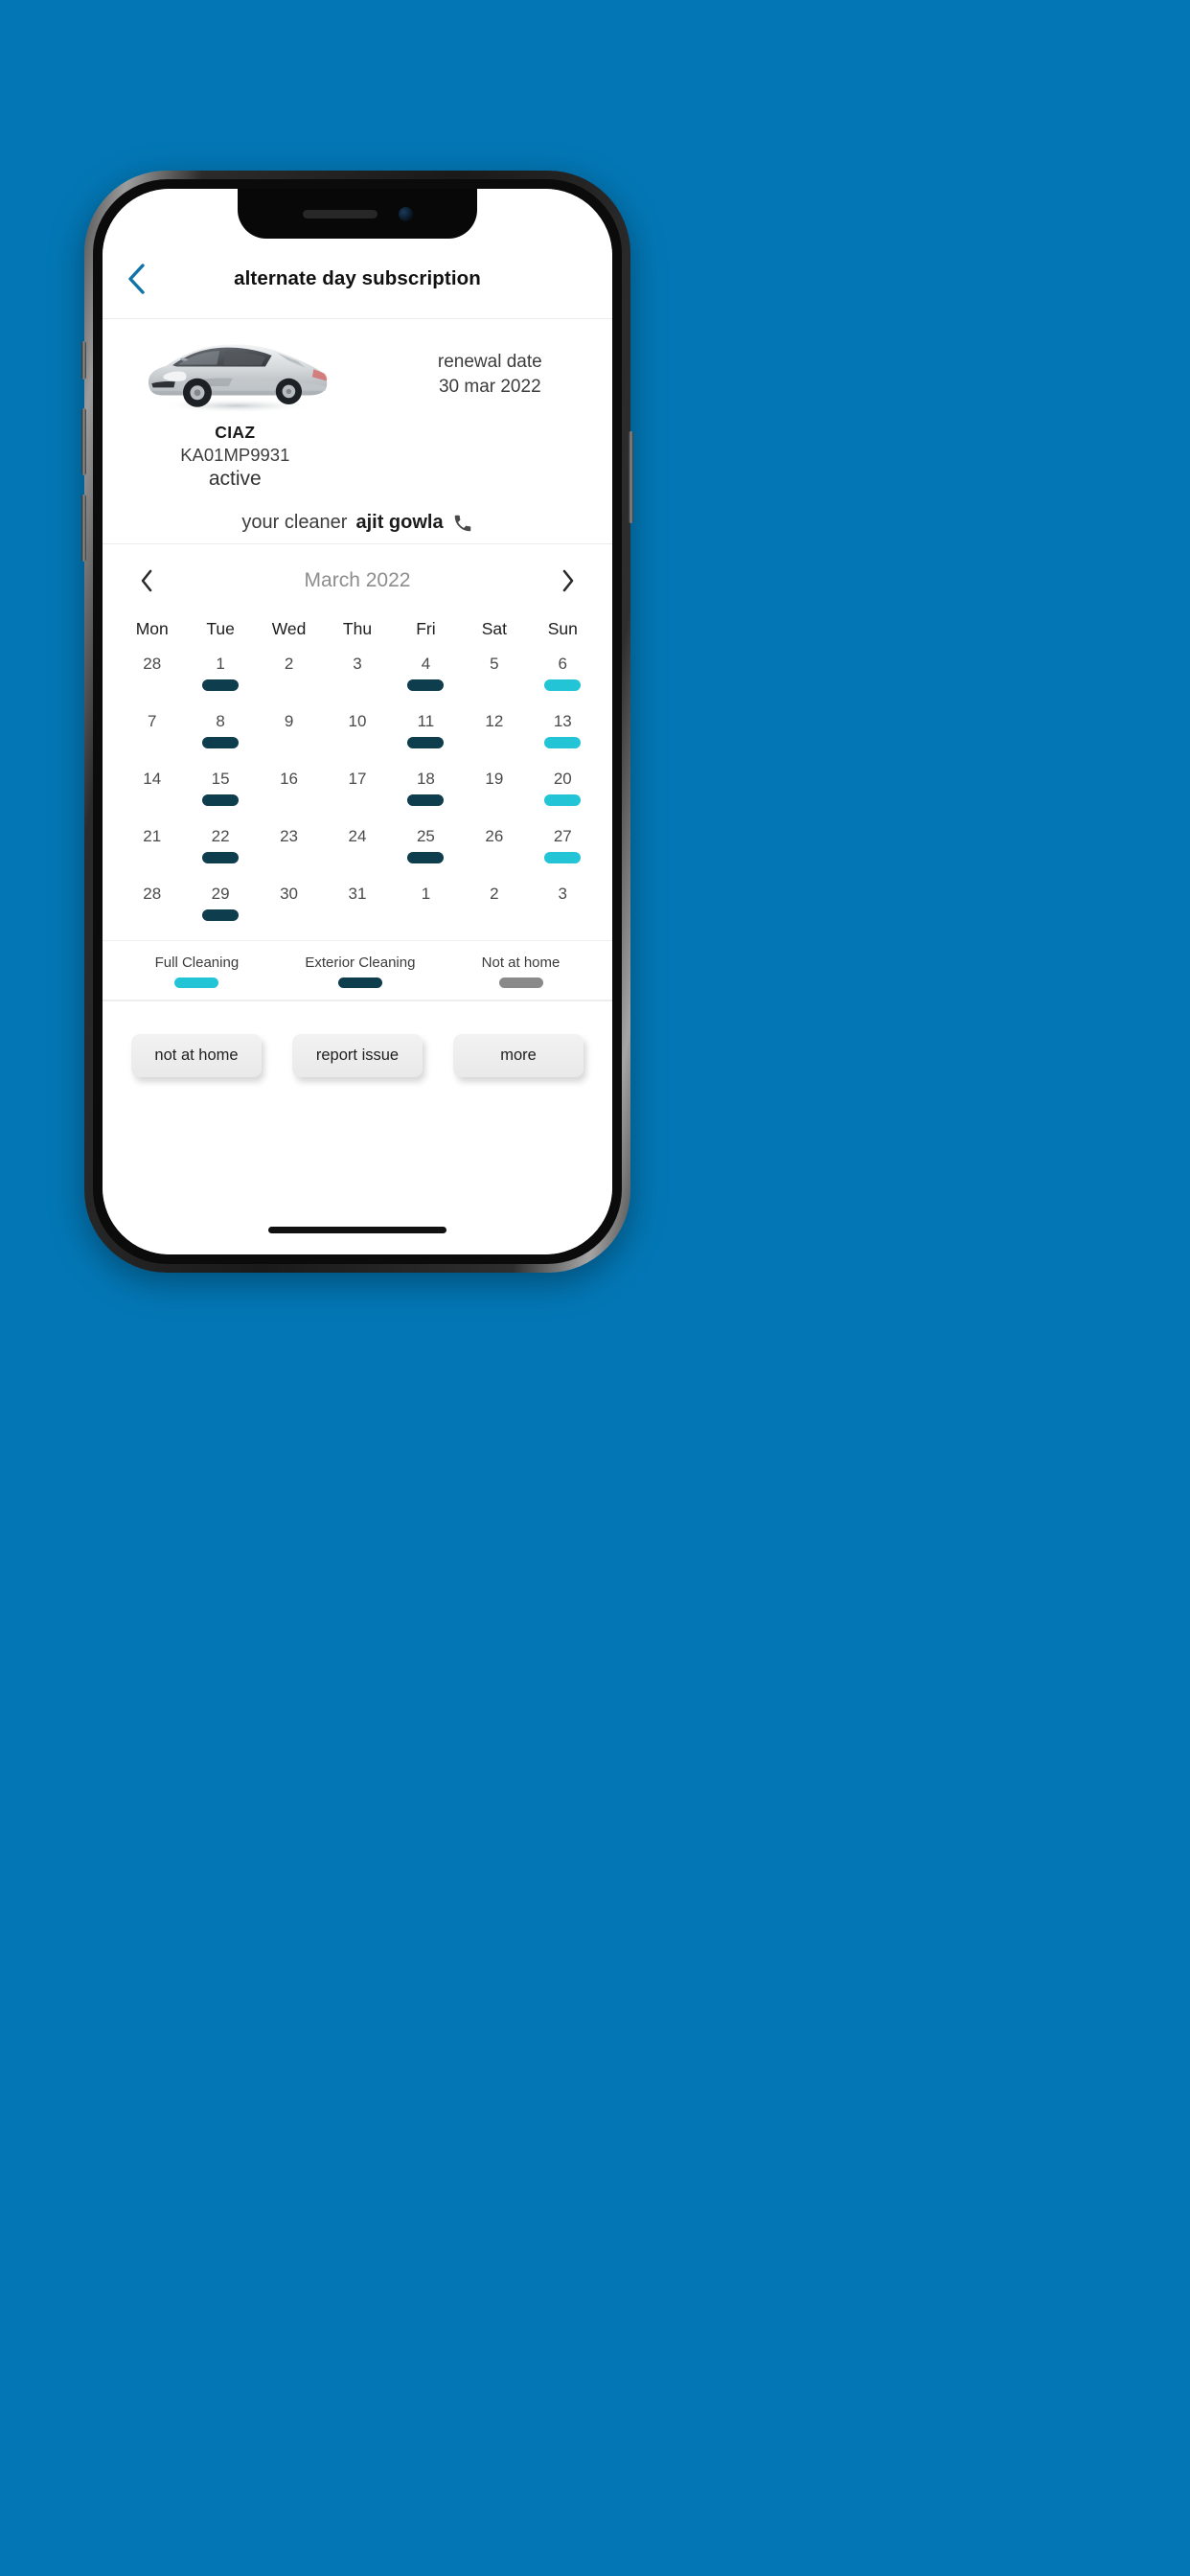 The image size is (1190, 2576). What do you see at coordinates (357, 790) in the screenshot?
I see `calendar-day-cell: 17` at bounding box center [357, 790].